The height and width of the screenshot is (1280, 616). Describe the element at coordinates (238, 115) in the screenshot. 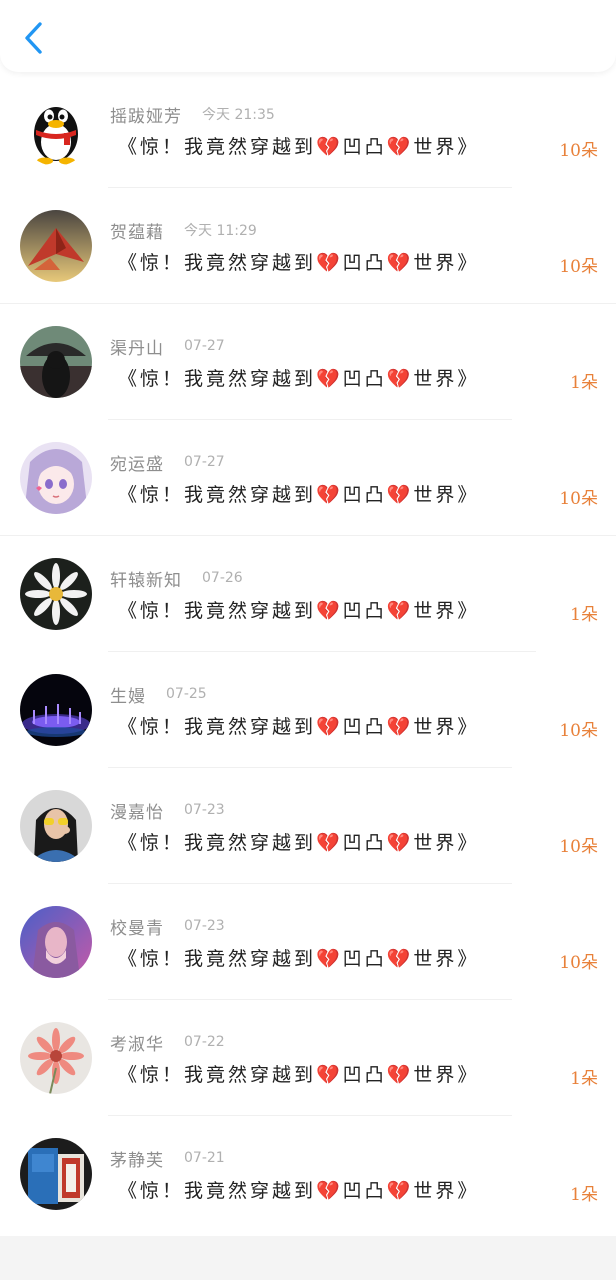

I see `gift-time: 今天 21:35` at that location.